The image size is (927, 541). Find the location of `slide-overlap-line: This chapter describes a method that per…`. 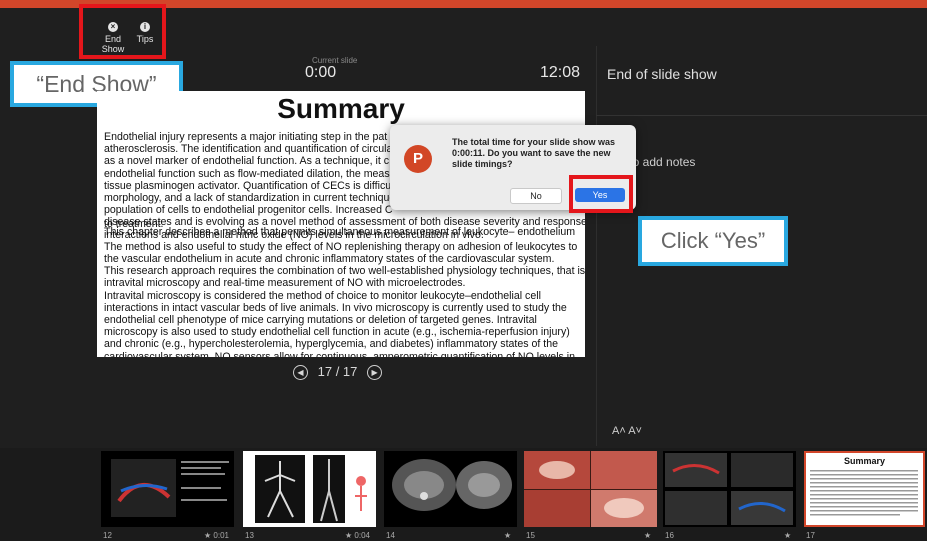

slide-overlap-line: This chapter describes a method that per… is located at coordinates (340, 231).